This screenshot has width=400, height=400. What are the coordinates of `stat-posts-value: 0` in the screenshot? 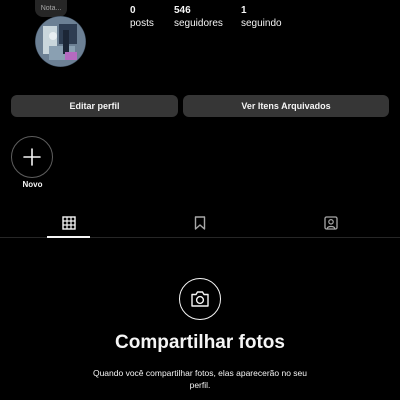 It's located at (133, 10).